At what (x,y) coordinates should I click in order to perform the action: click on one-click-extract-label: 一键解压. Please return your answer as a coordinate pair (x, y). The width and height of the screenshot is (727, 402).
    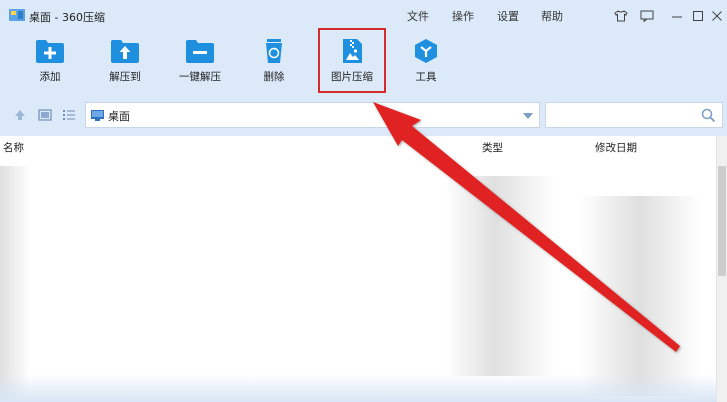
    Looking at the image, I should click on (200, 77).